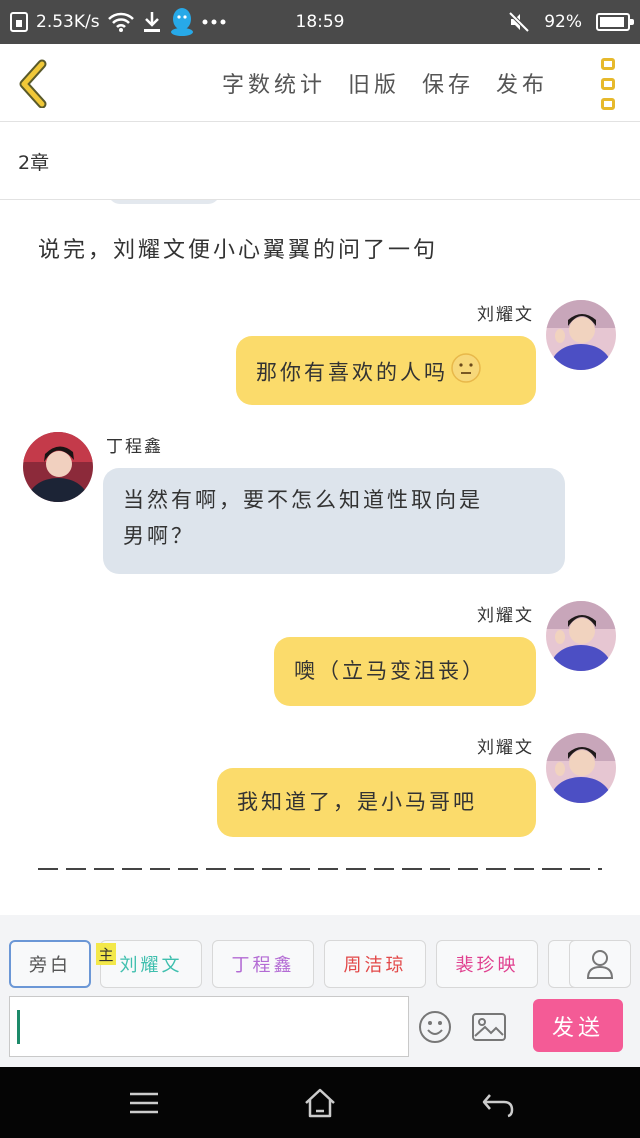 This screenshot has height=1138, width=640. I want to click on mute-icon, so click(519, 22).